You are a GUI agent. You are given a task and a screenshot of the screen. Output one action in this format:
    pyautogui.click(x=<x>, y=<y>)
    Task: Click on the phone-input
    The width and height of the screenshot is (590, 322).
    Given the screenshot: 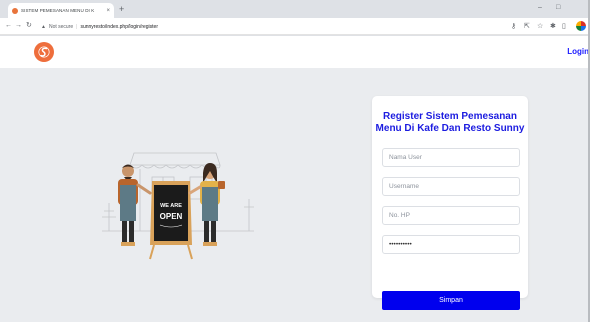 What is the action you would take?
    pyautogui.click(x=451, y=215)
    